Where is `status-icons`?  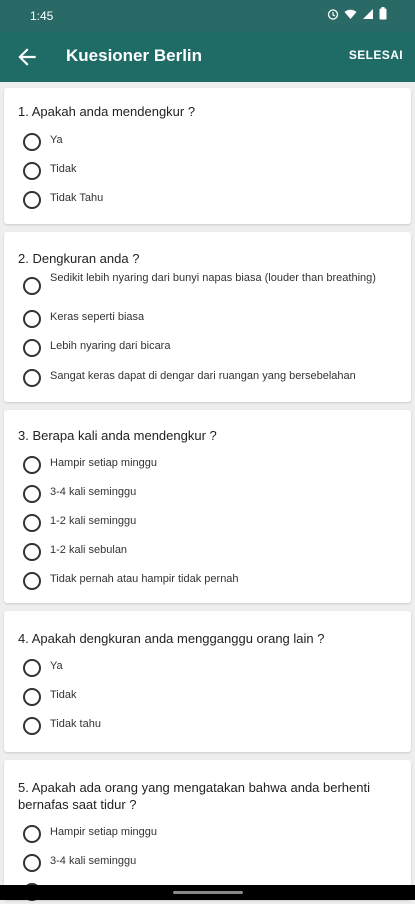
status-icons is located at coordinates (357, 16).